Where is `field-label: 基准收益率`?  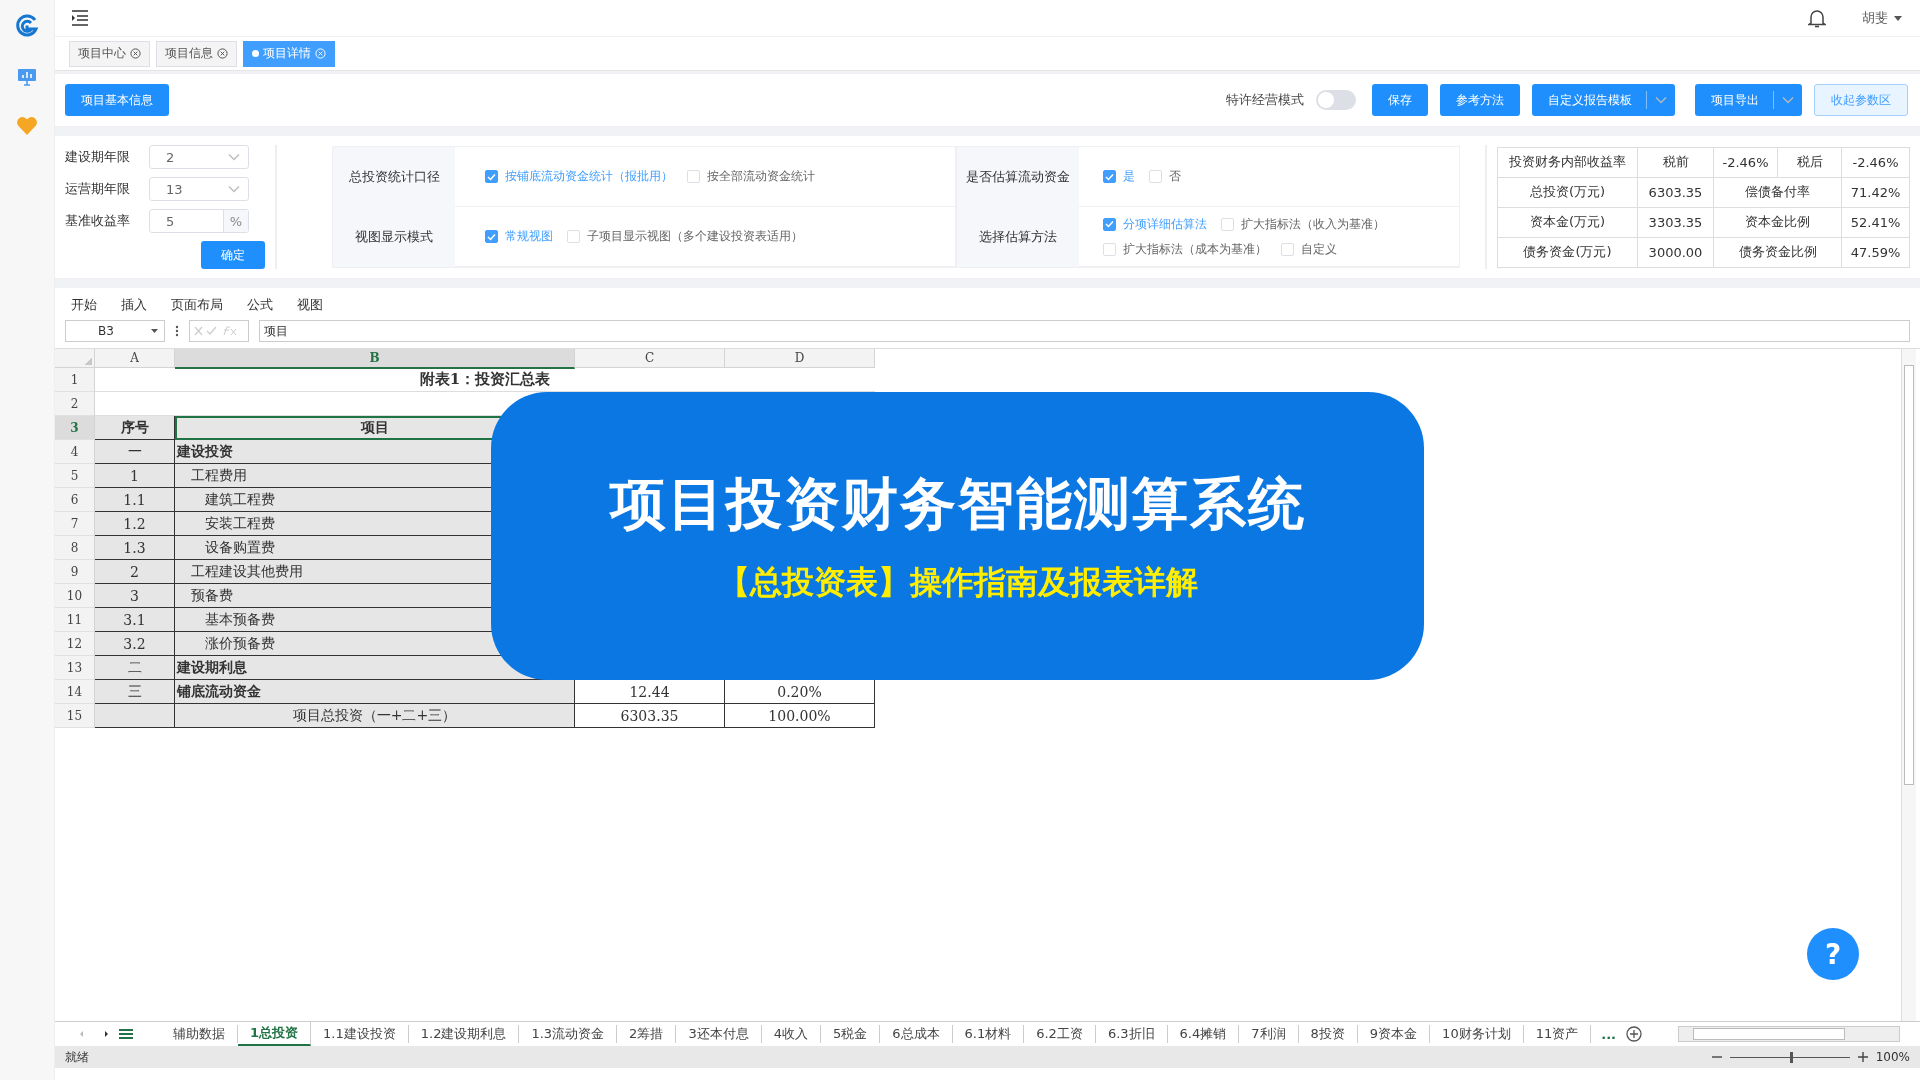 field-label: 基准收益率 is located at coordinates (98, 221).